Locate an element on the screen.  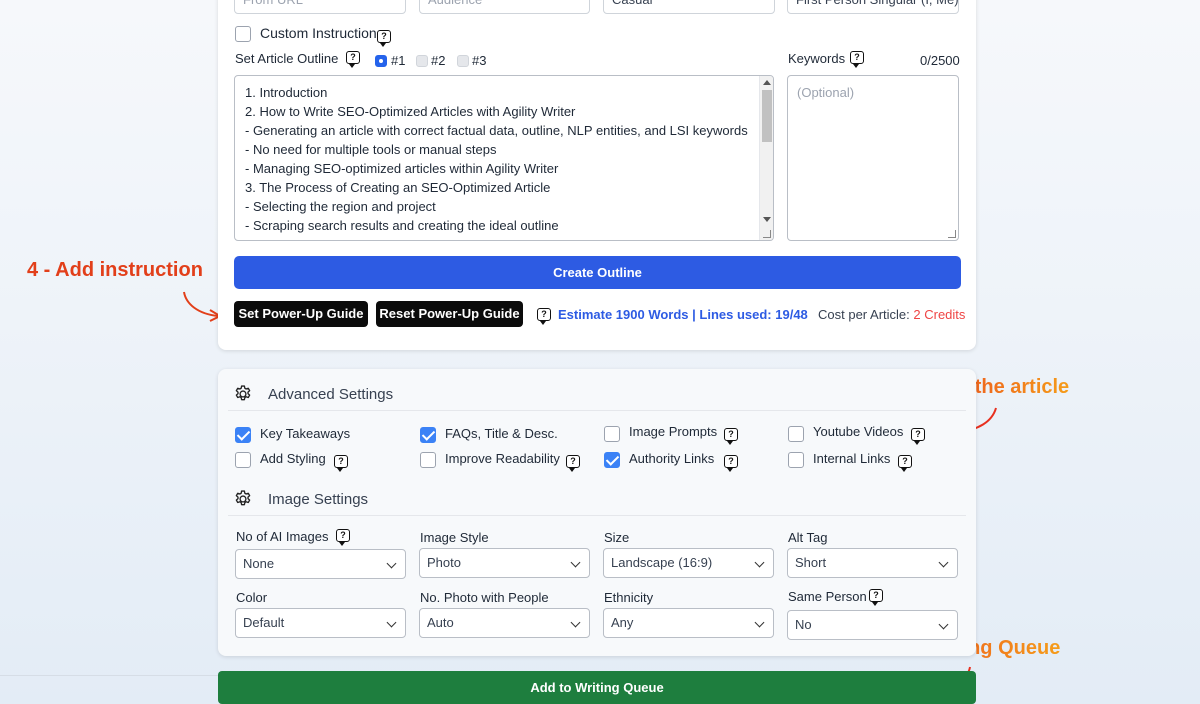
size-value: Landscape (16:9) is located at coordinates (662, 562).